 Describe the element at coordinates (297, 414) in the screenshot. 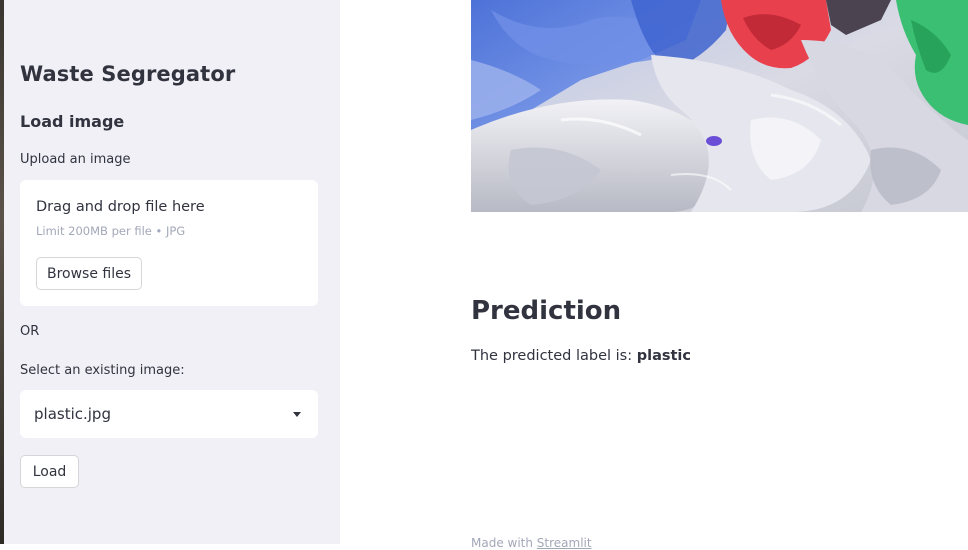

I see `chevron-down-icon` at that location.